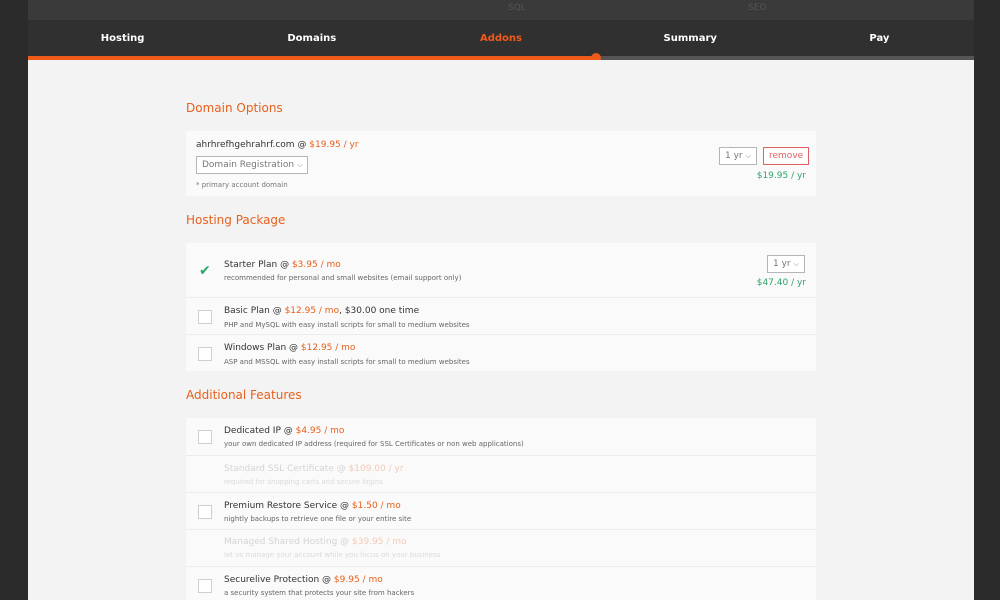 Image resolution: width=1000 pixels, height=600 pixels. What do you see at coordinates (302, 145) in the screenshot?
I see `domain-at: @` at bounding box center [302, 145].